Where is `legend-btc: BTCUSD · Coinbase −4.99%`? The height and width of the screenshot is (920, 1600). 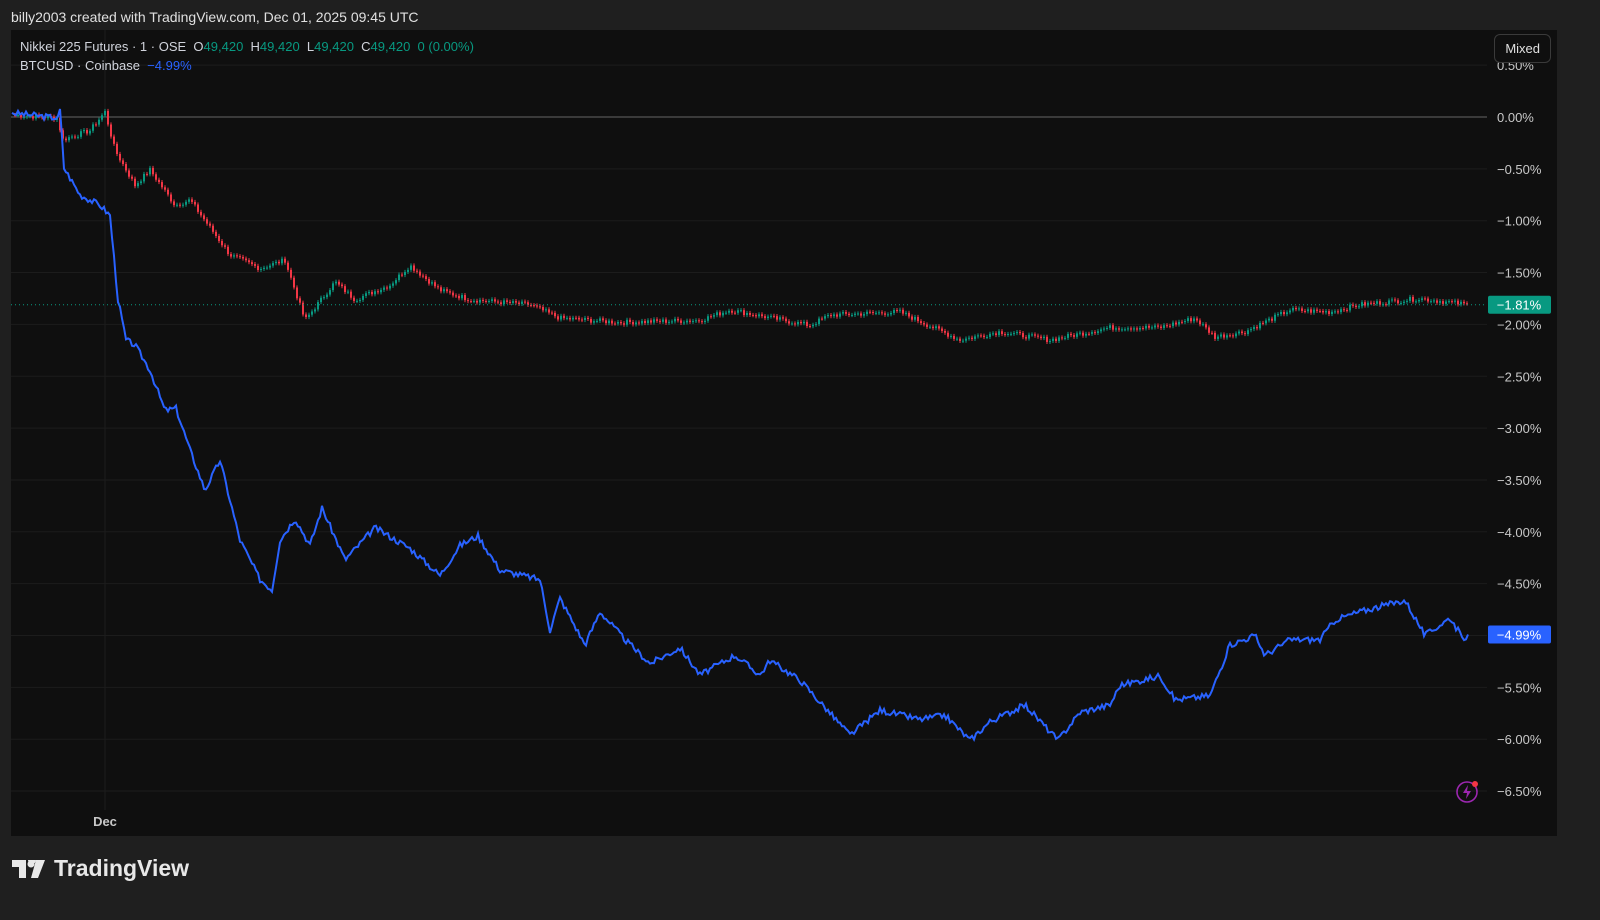
legend-btc: BTCUSD · Coinbase −4.99% is located at coordinates (106, 65).